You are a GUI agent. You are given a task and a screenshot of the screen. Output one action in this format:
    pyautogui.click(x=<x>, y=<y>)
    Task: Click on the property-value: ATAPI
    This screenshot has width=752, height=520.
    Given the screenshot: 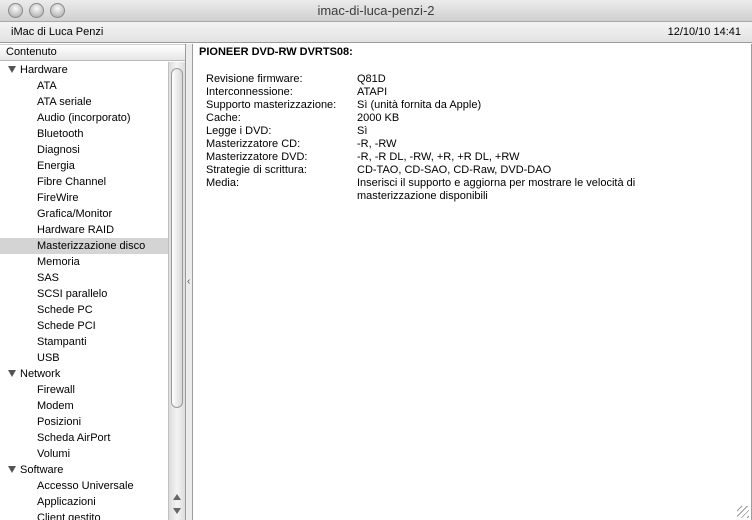 What is the action you would take?
    pyautogui.click(x=372, y=92)
    